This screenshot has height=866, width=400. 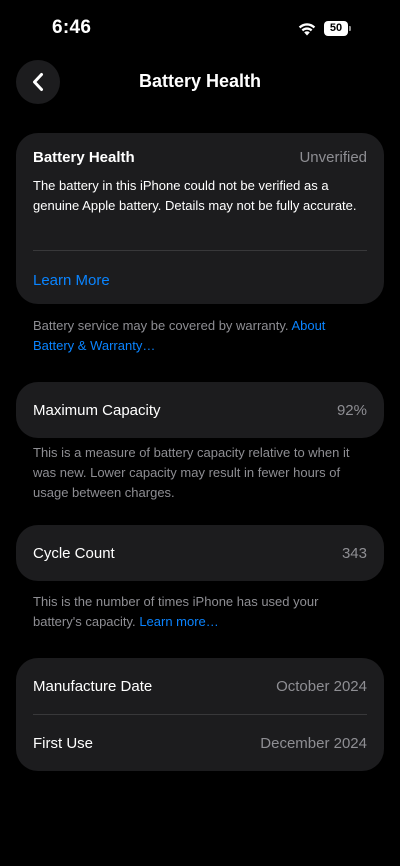 What do you see at coordinates (93, 686) in the screenshot?
I see `manufacture-date-label: Manufacture Date` at bounding box center [93, 686].